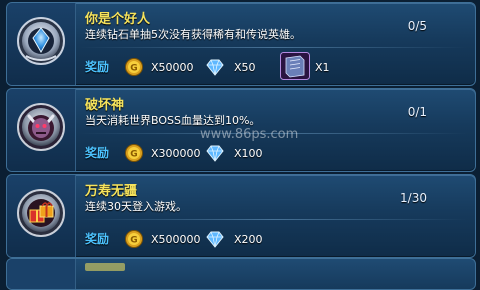  What do you see at coordinates (248, 153) in the screenshot?
I see `gem-amount: X100` at bounding box center [248, 153].